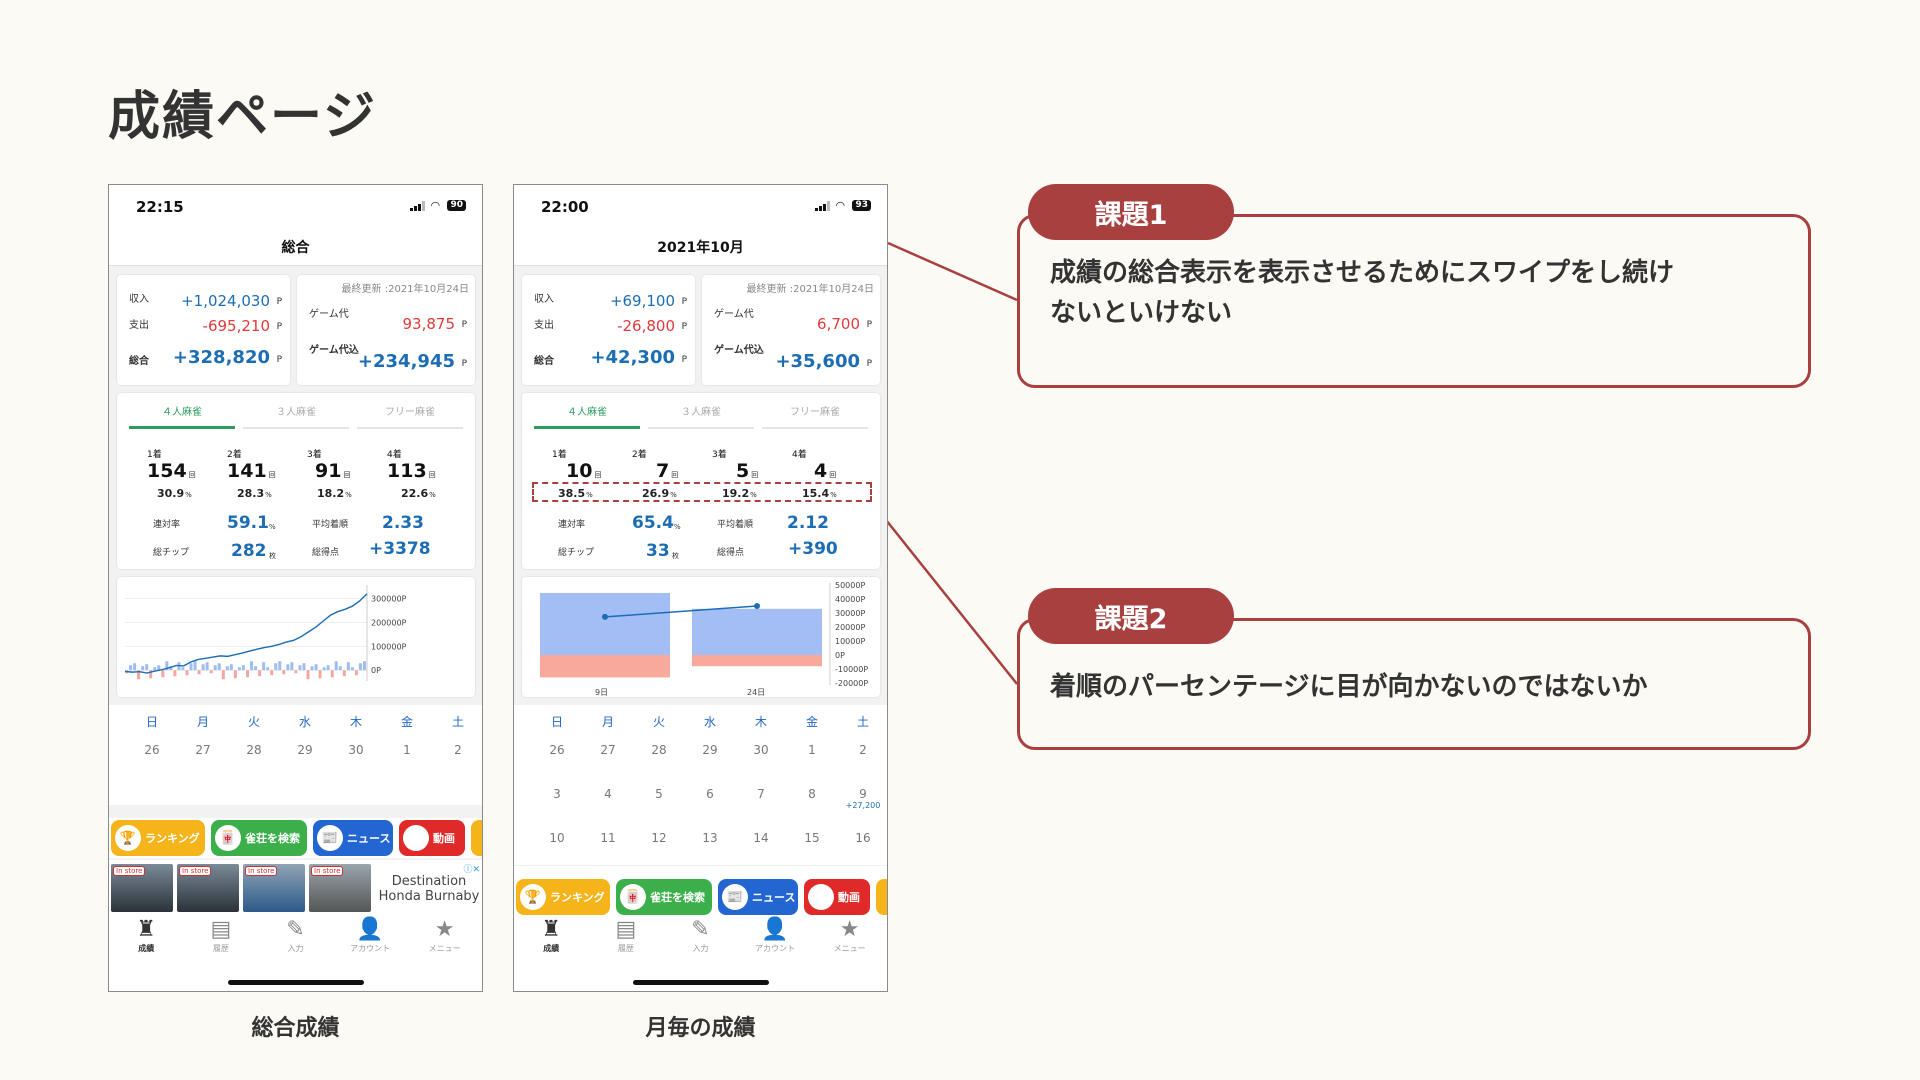  Describe the element at coordinates (334, 350) in the screenshot. I see `game-fee-incl-label: ゲーム代込` at that location.